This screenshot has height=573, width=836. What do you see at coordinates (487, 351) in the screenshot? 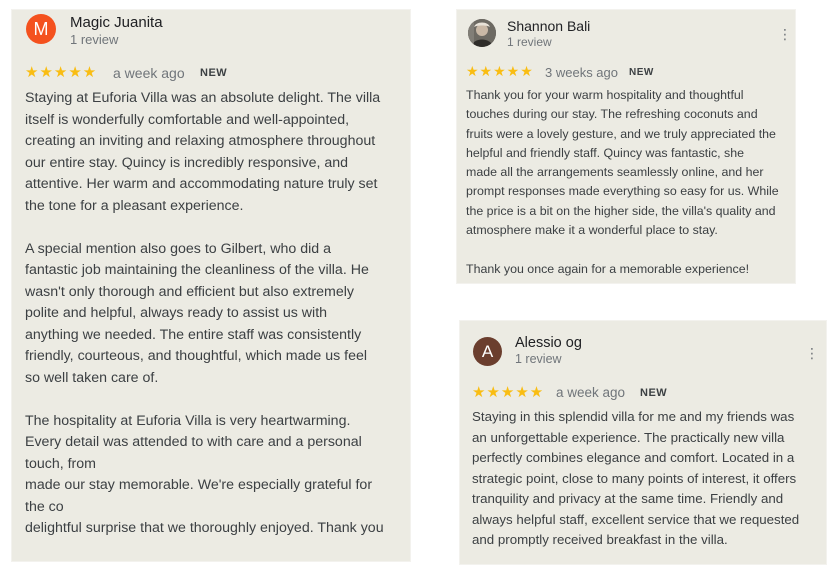
I see `reviewer-avatar: A` at bounding box center [487, 351].